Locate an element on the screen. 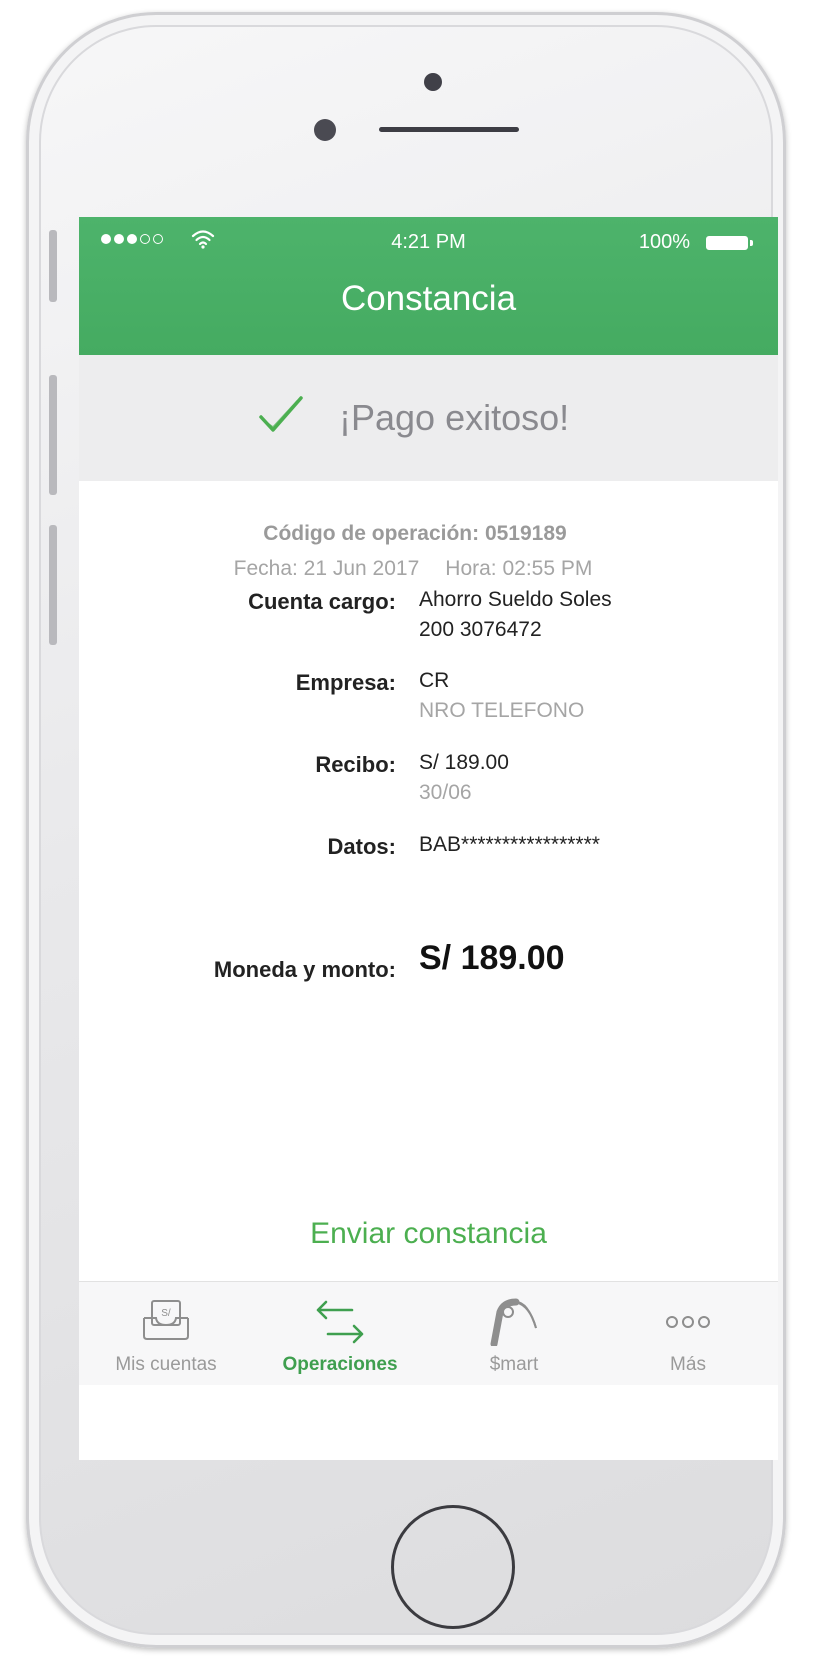 The image size is (816, 1656). battery-icon is located at coordinates (729, 243).